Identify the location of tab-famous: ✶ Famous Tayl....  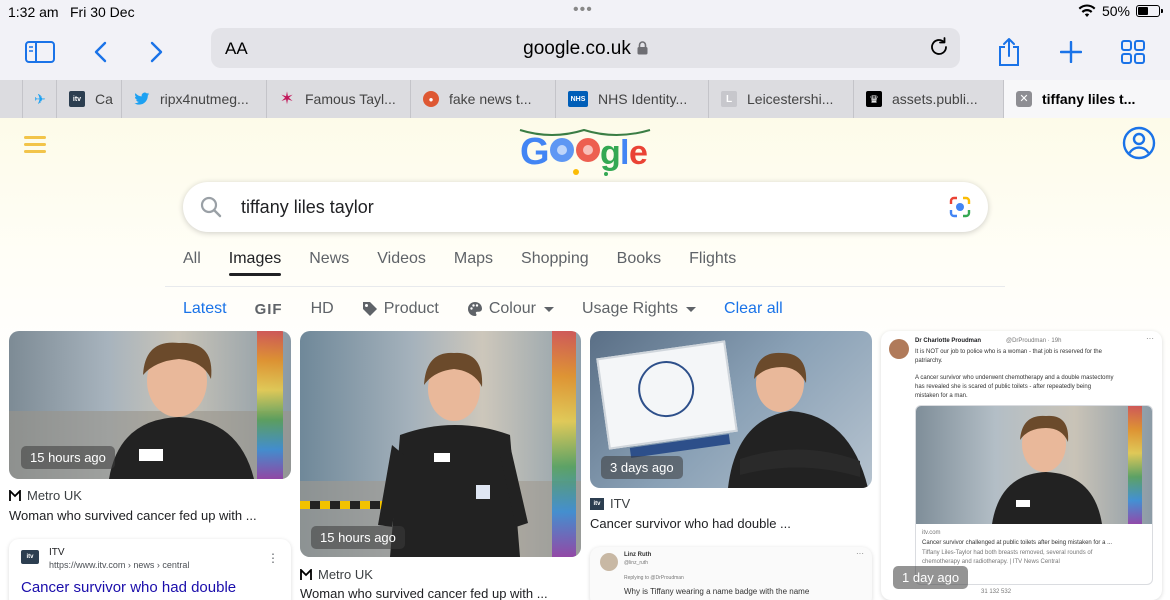
(338, 99).